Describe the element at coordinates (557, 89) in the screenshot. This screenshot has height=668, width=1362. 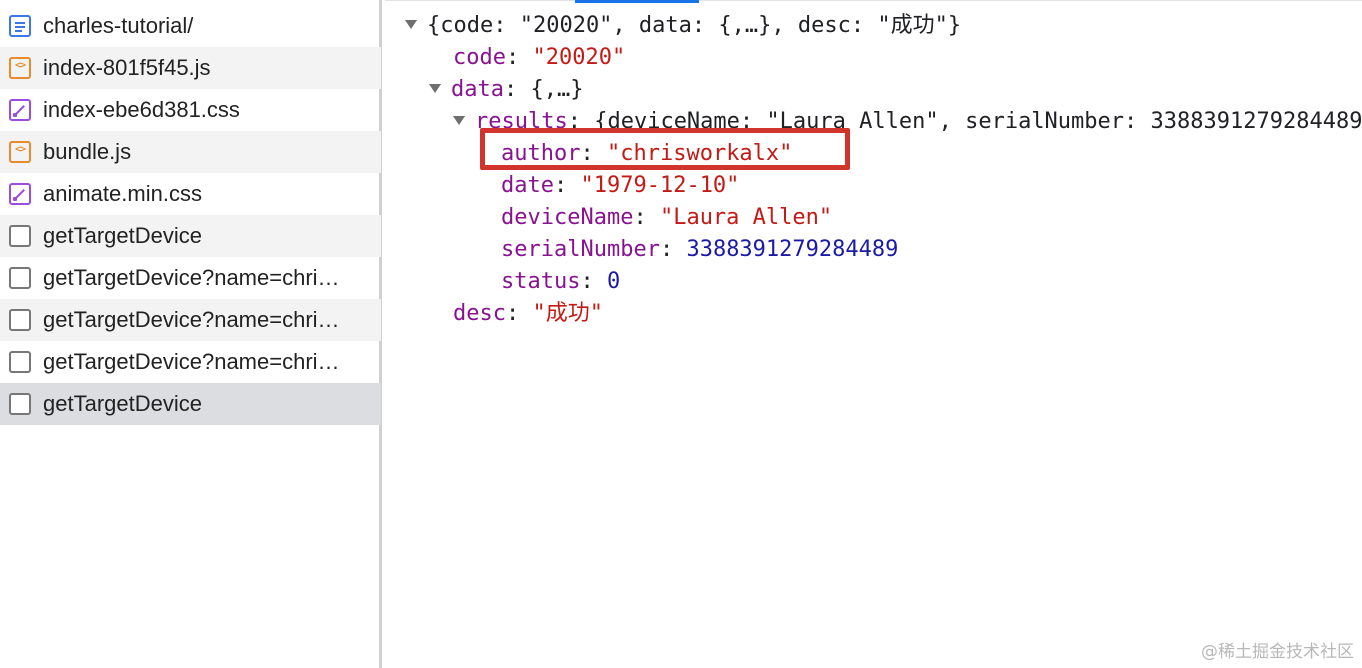
I see `json-data-summary: {,…}` at that location.